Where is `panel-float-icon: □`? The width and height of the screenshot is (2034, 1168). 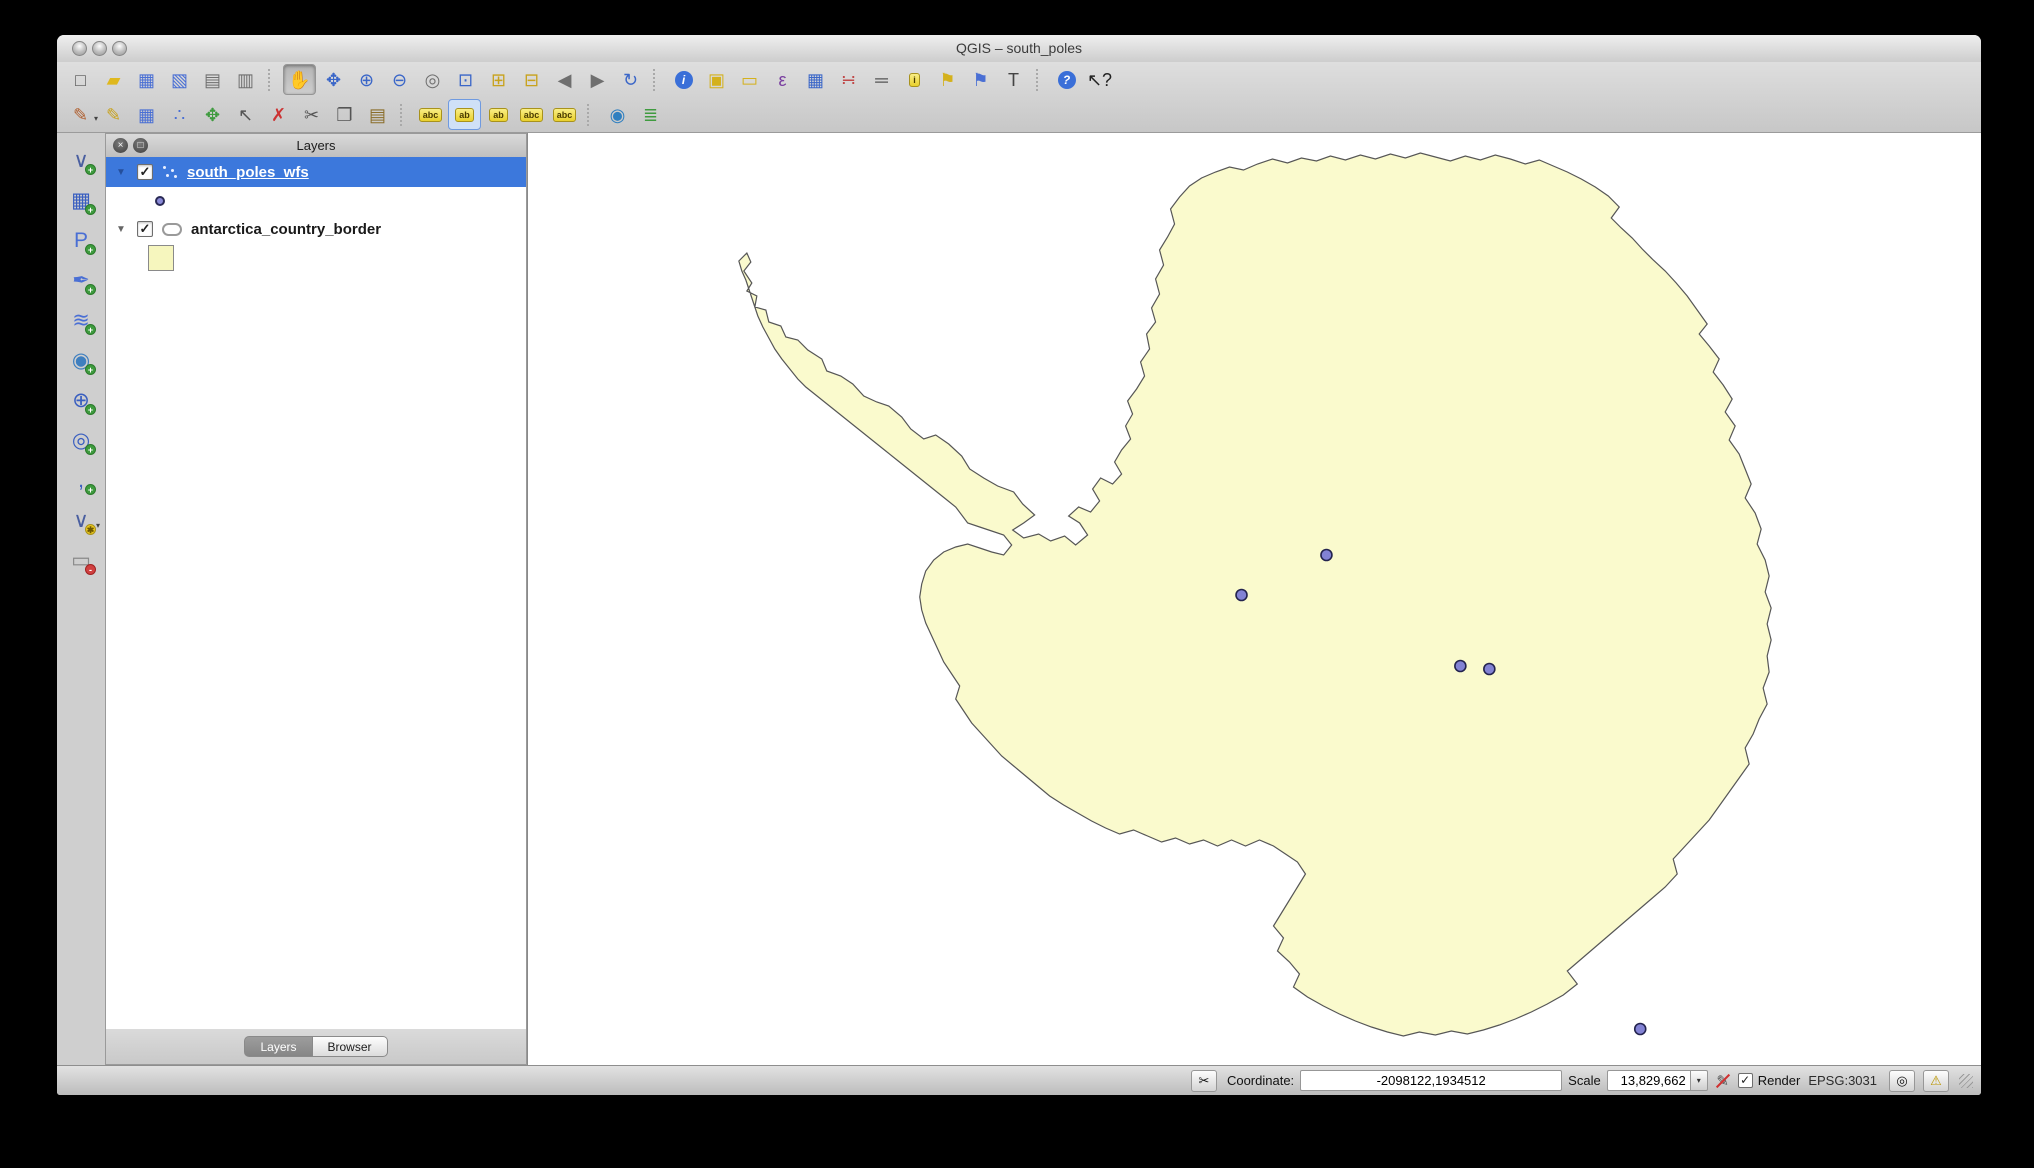
panel-float-icon: □ is located at coordinates (140, 145).